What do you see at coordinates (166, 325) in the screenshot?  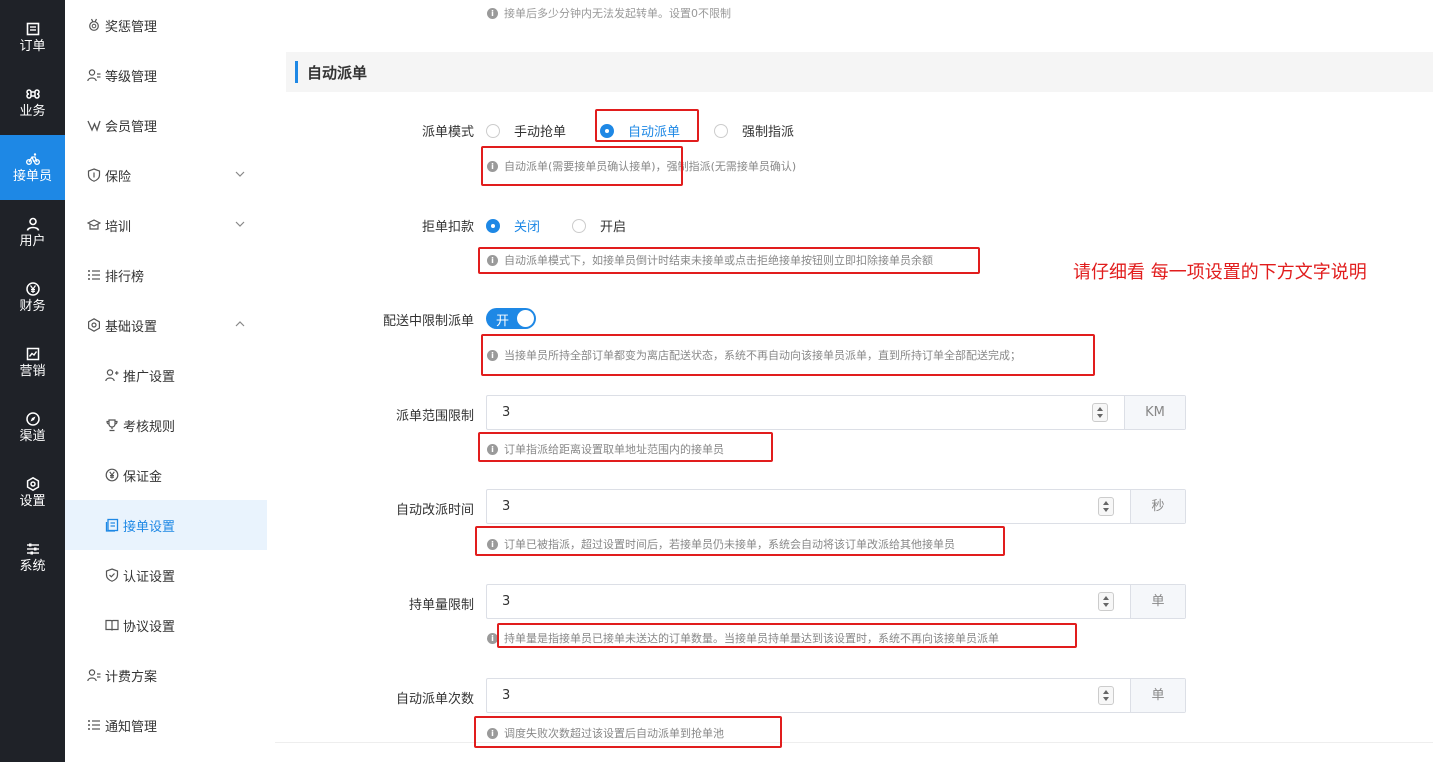 I see `submenu-item-basic-settings: 基础设置` at bounding box center [166, 325].